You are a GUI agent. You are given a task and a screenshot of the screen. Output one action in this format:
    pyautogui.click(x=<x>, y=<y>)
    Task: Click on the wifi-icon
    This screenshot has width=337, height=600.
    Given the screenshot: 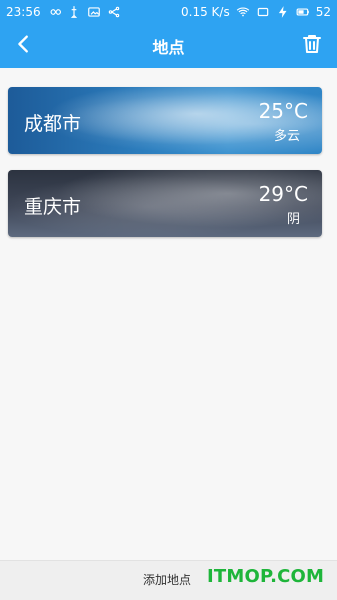 What is the action you would take?
    pyautogui.click(x=243, y=12)
    